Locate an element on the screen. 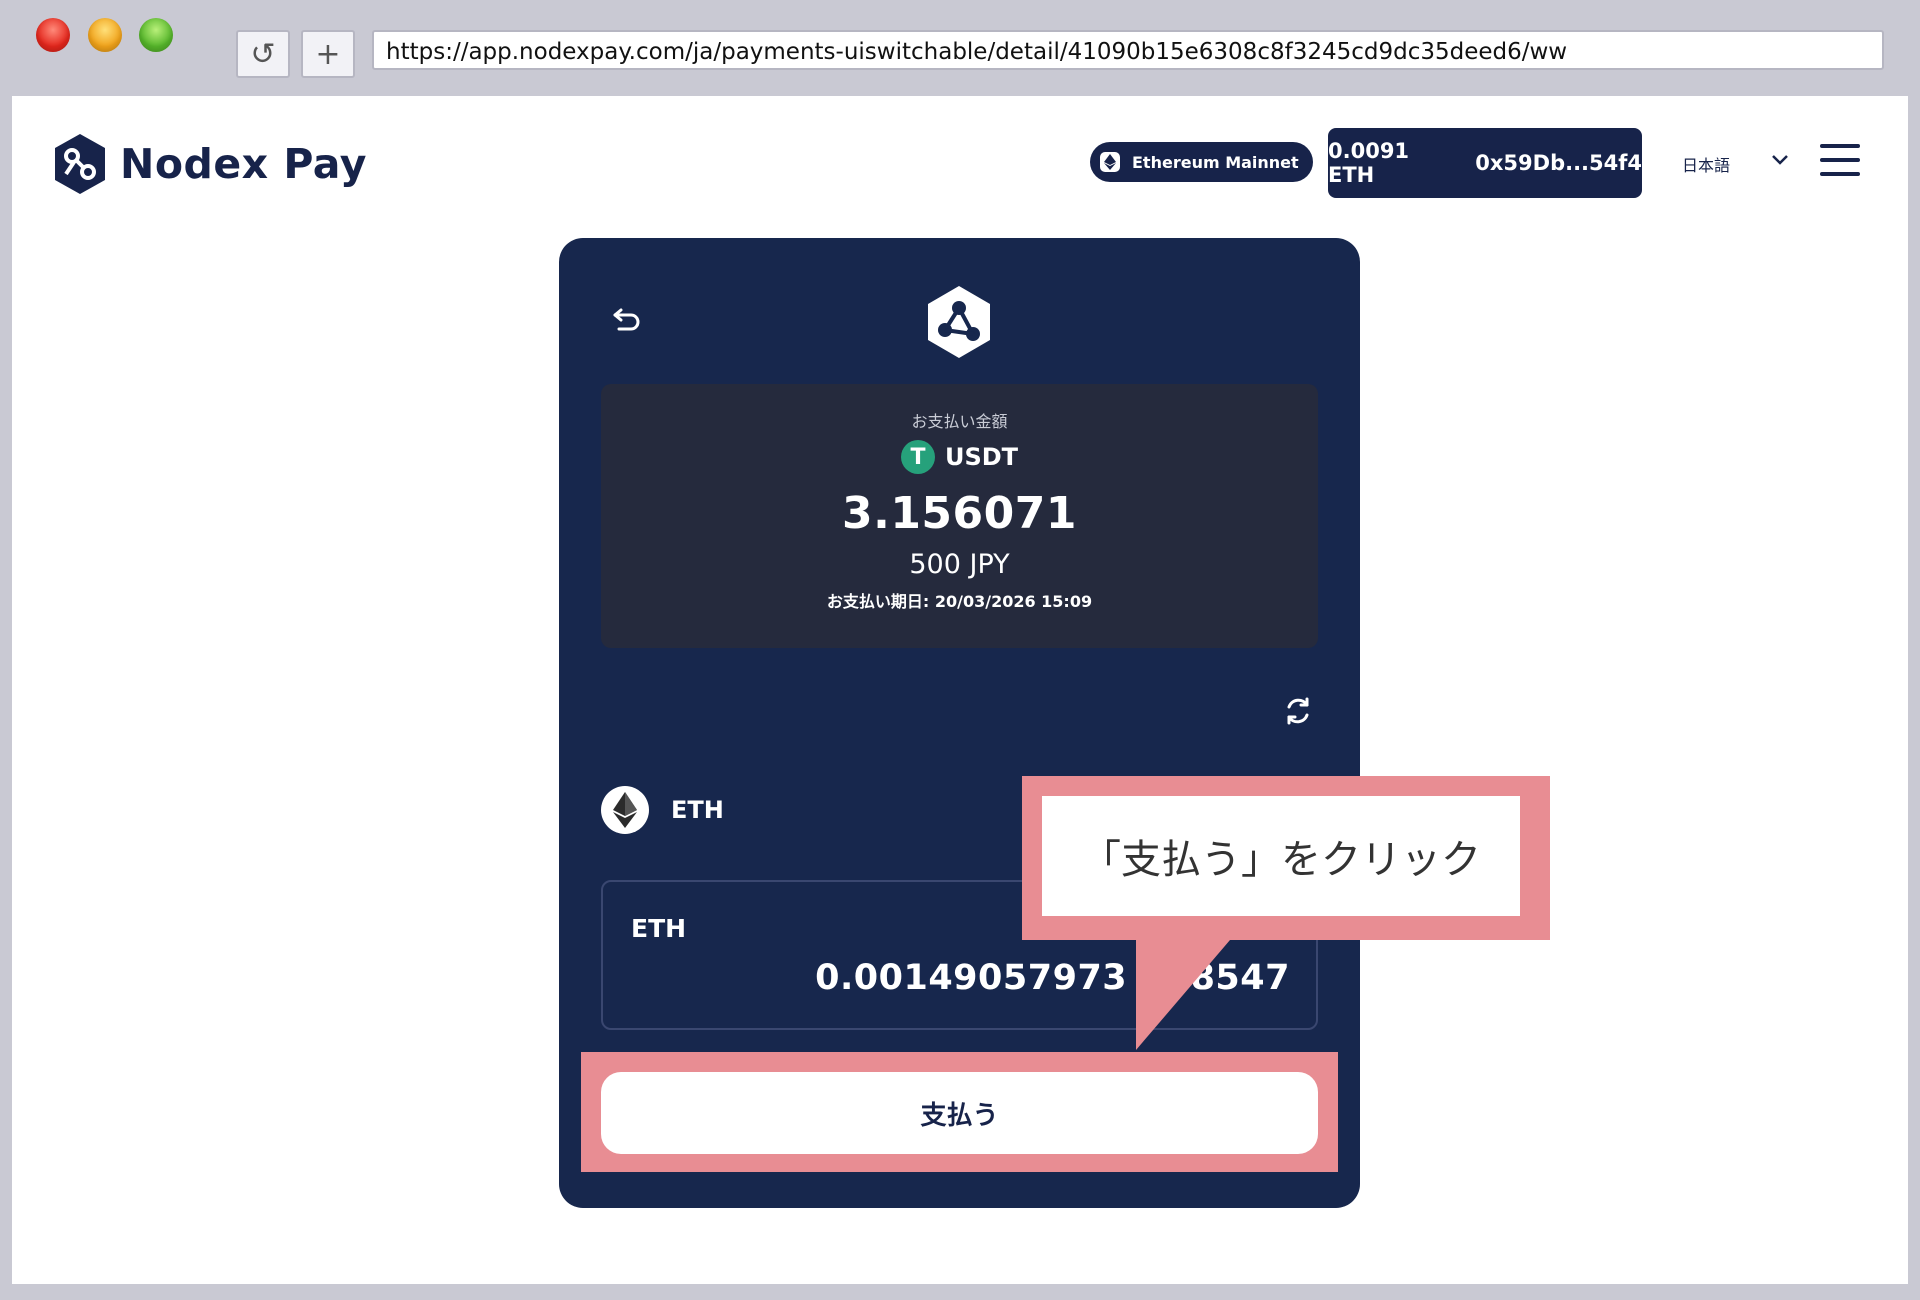 The height and width of the screenshot is (1300, 1920). instruction-callout: 「支払う」をクリック is located at coordinates (1286, 858).